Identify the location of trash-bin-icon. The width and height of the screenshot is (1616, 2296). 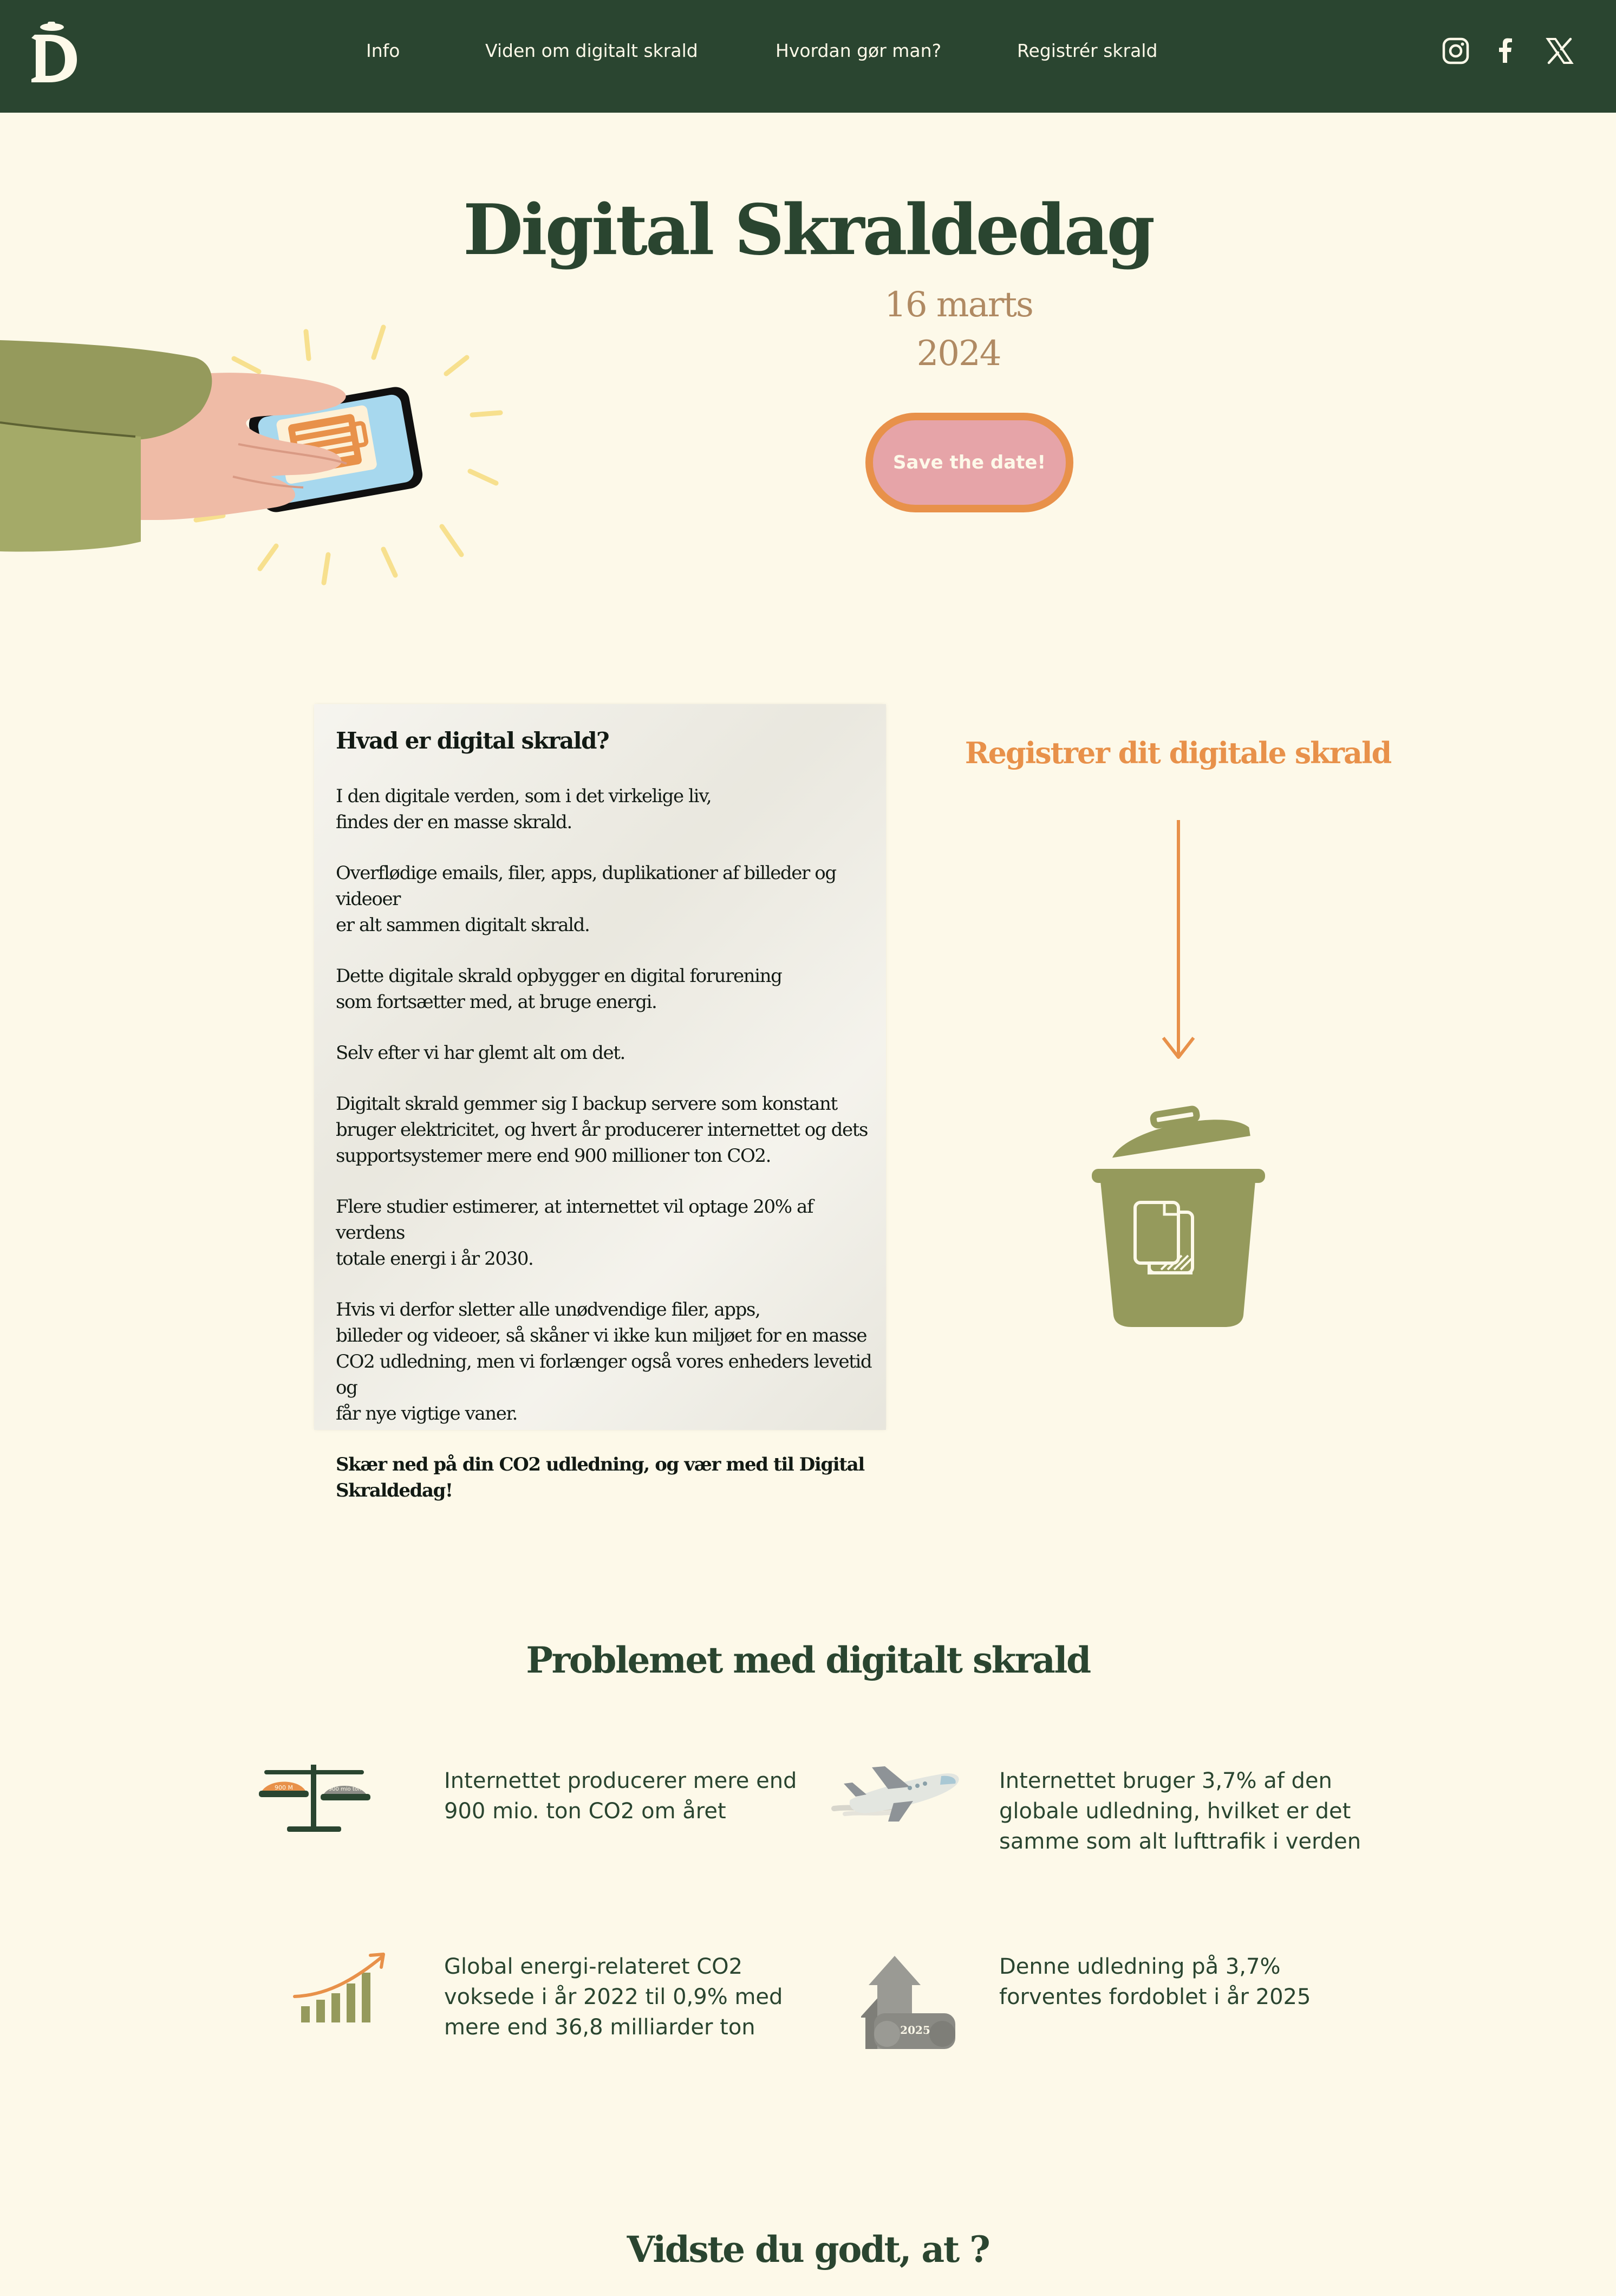
(1178, 1213).